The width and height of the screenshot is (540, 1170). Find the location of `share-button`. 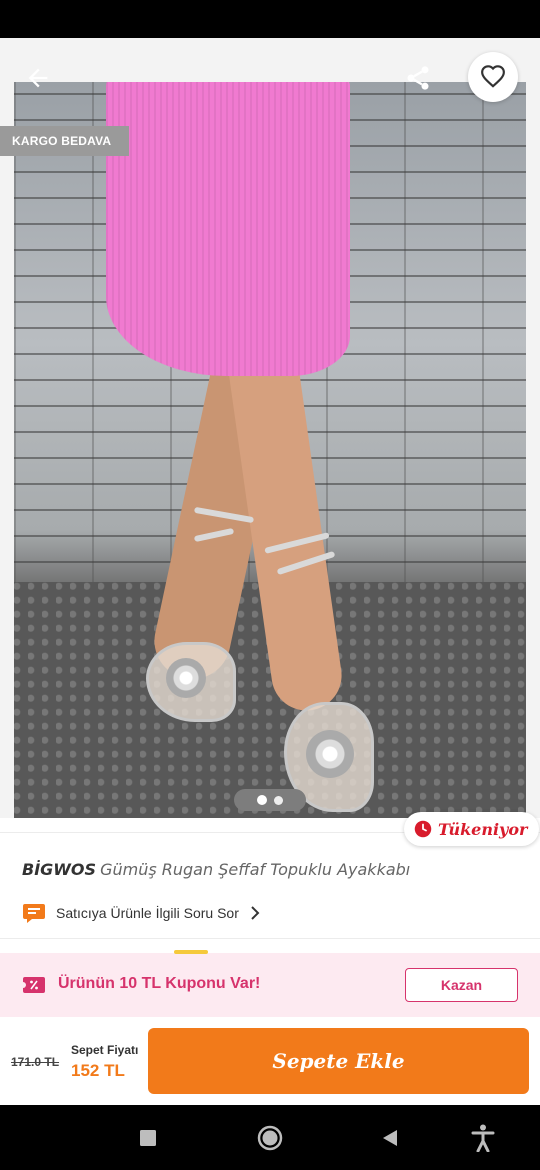

share-button is located at coordinates (418, 78).